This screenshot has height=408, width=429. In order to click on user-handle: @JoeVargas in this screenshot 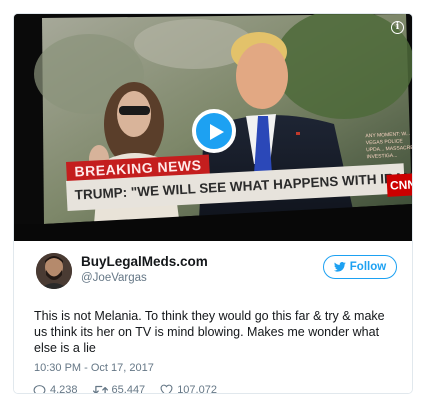, I will do `click(114, 278)`.